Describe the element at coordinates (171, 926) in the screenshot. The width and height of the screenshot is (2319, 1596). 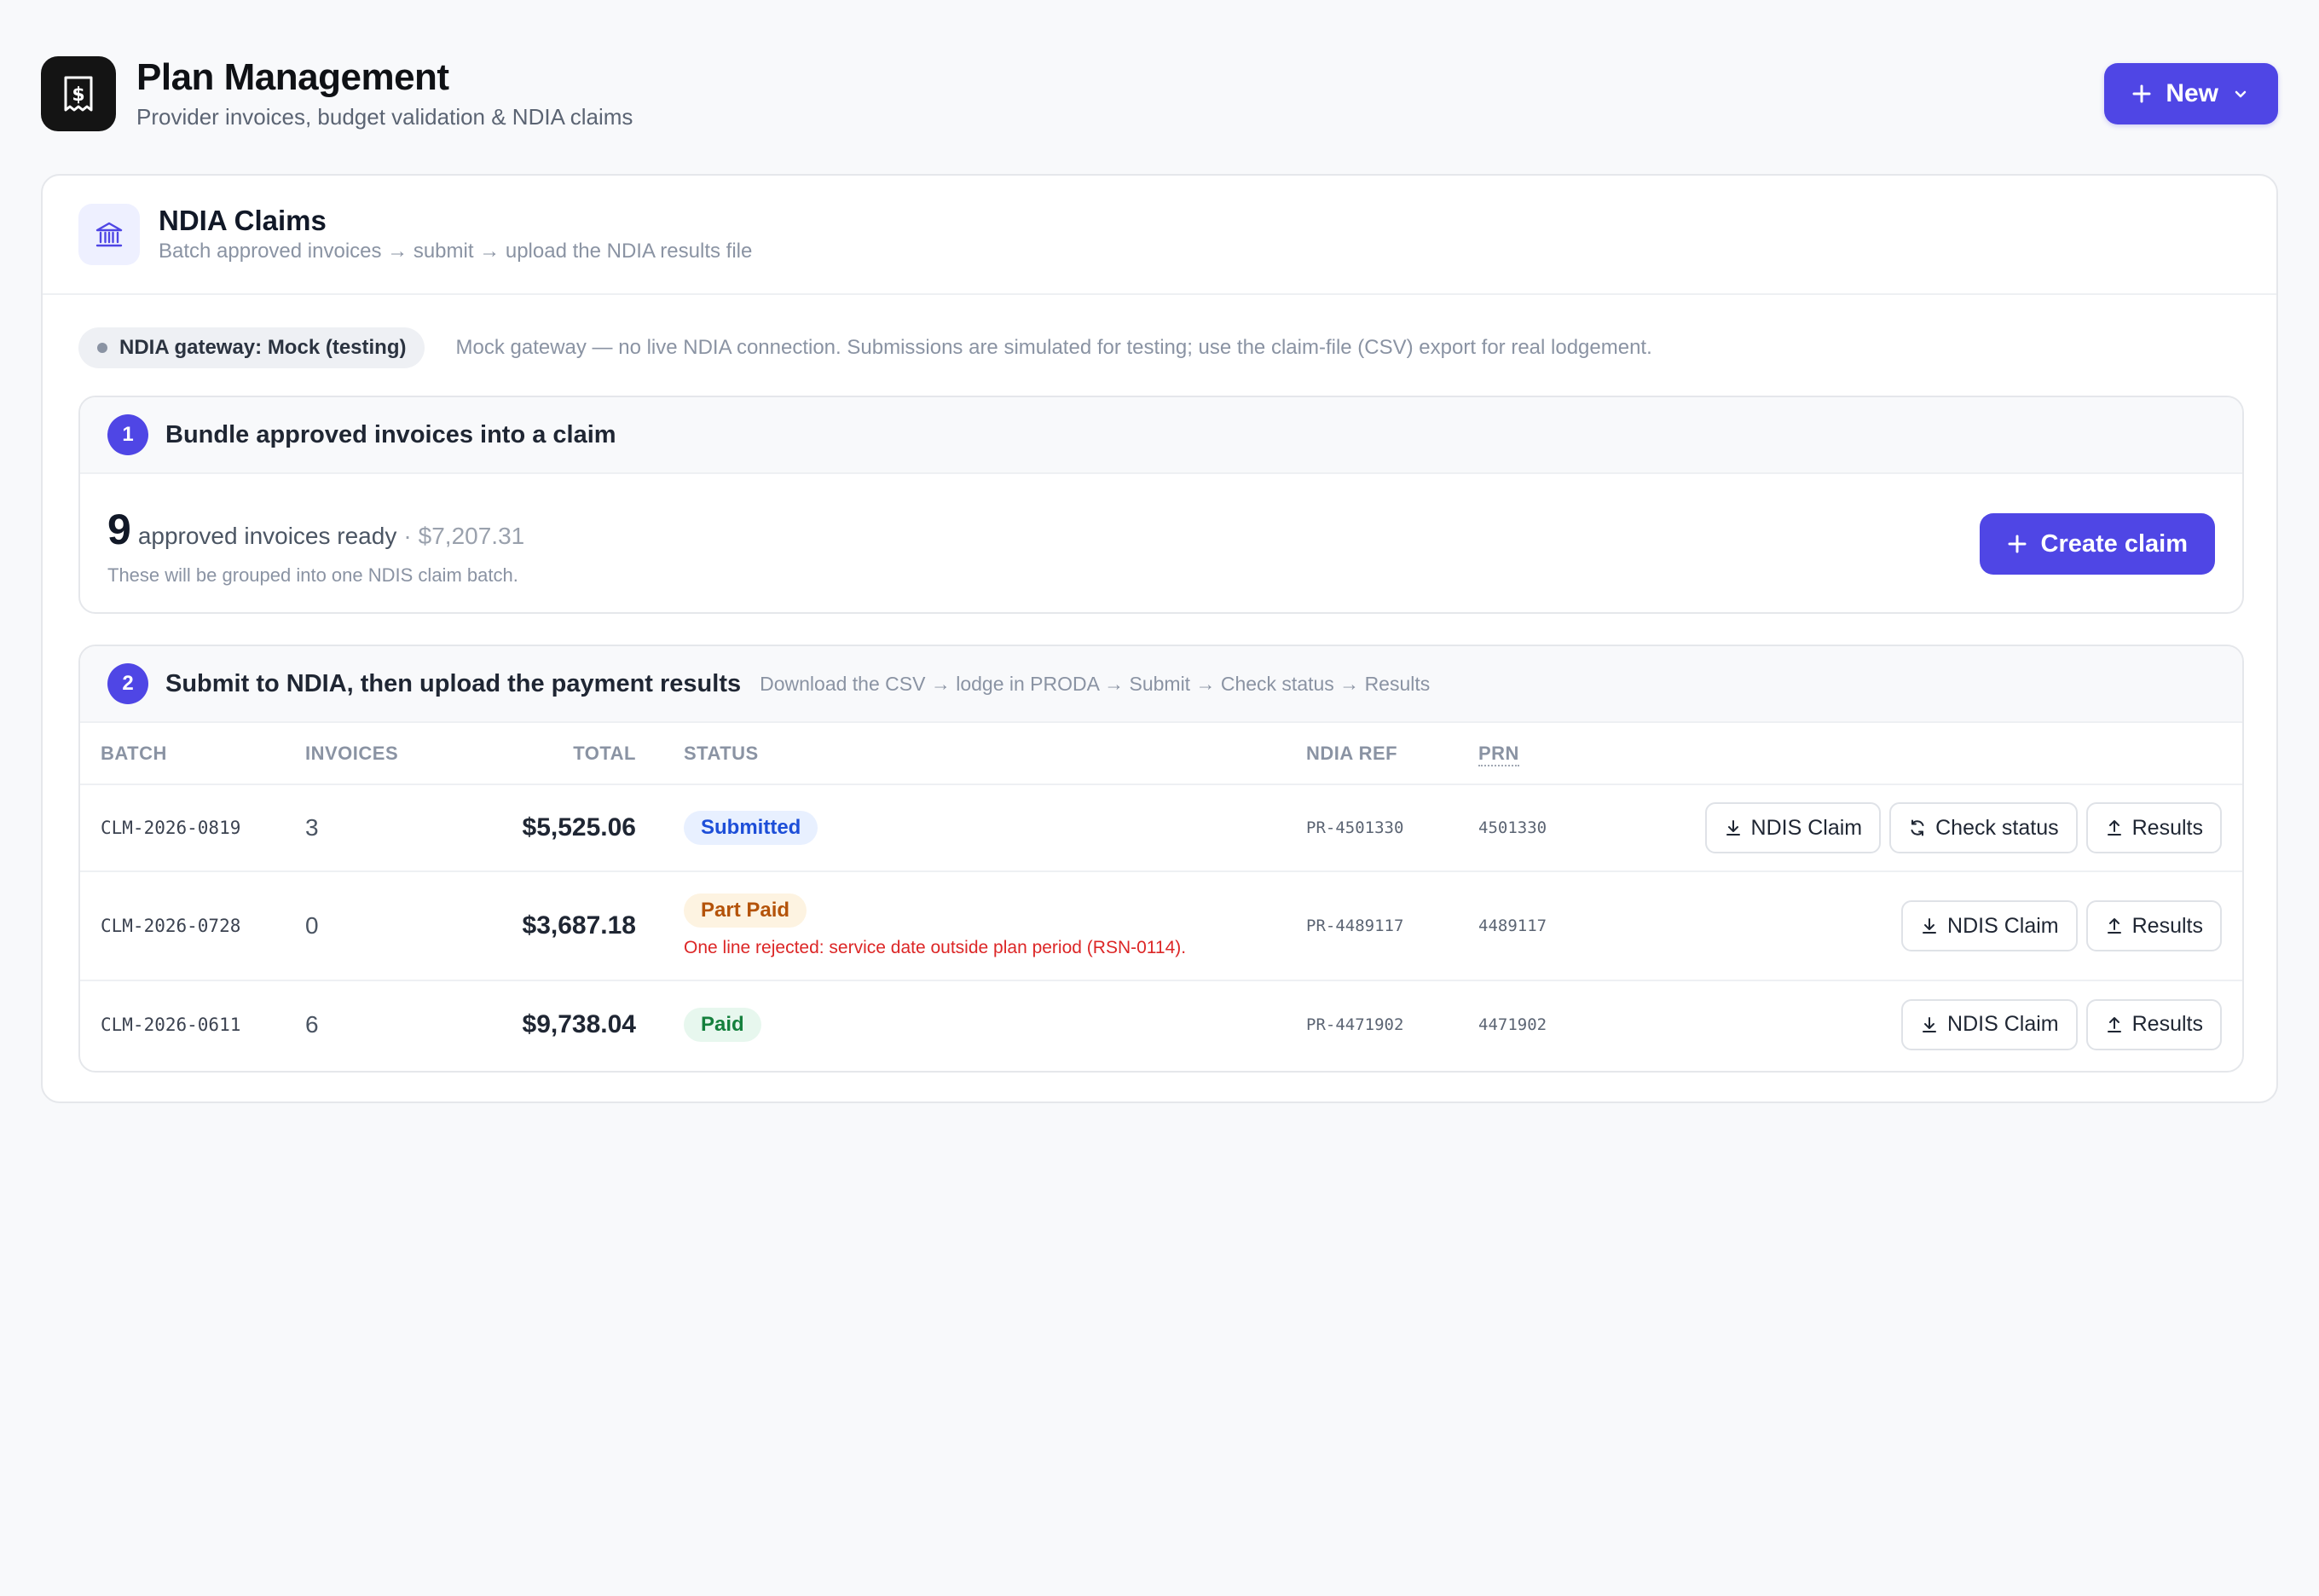
I see `batch-id: CLM-2026-0728` at that location.